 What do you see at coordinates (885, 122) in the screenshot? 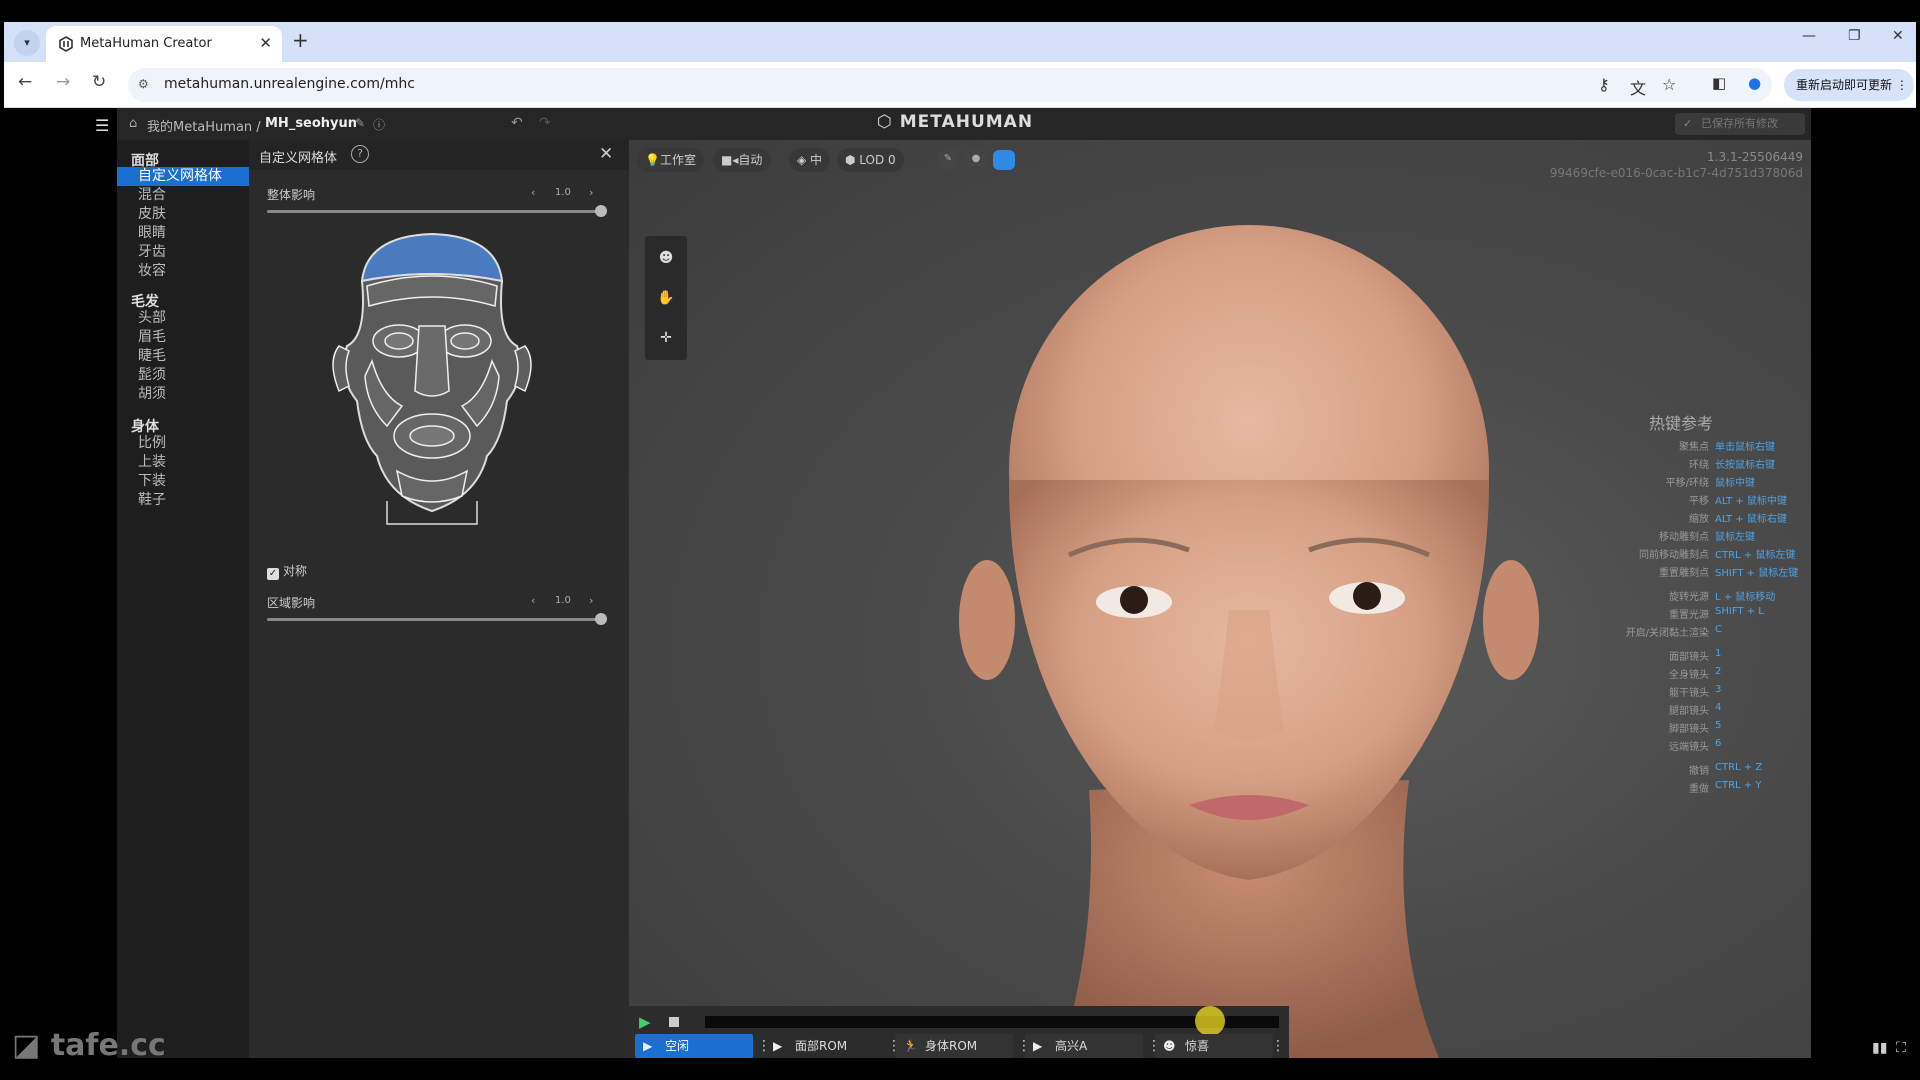
I see `logo-mark-icon: ⬡` at bounding box center [885, 122].